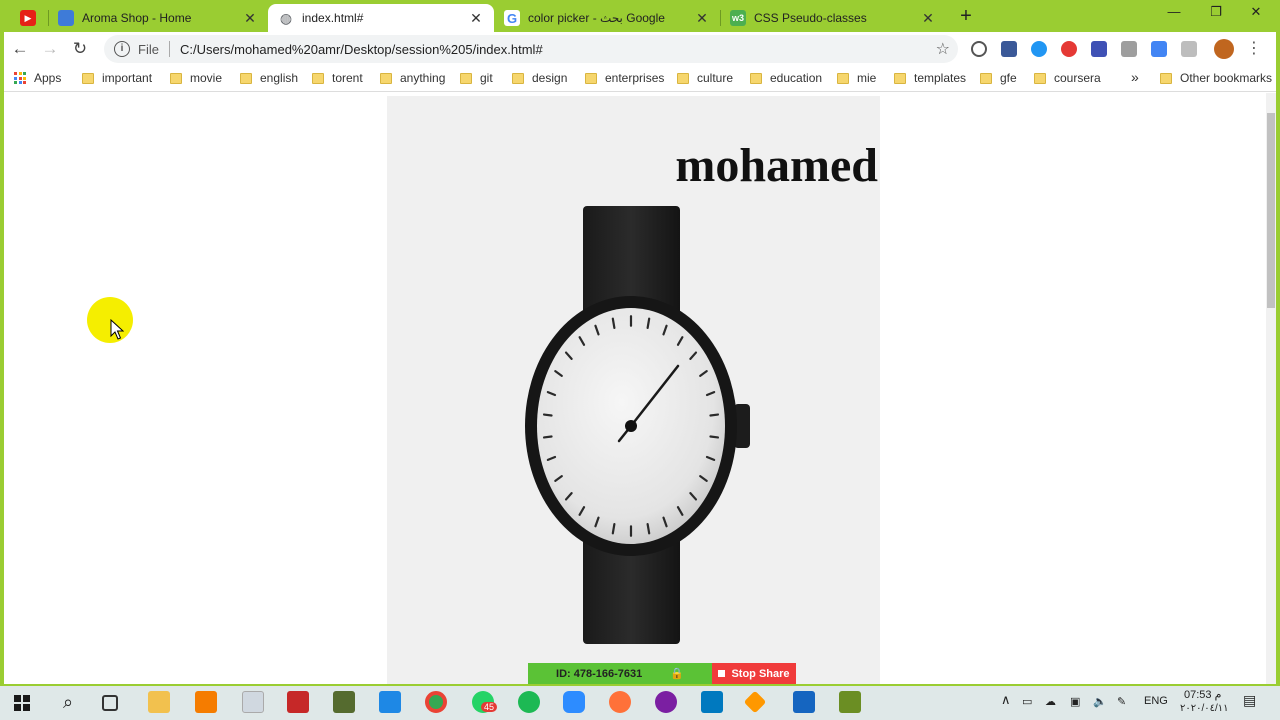 The width and height of the screenshot is (1280, 720). Describe the element at coordinates (1271, 210) in the screenshot. I see `scrollbar-thumb` at that location.